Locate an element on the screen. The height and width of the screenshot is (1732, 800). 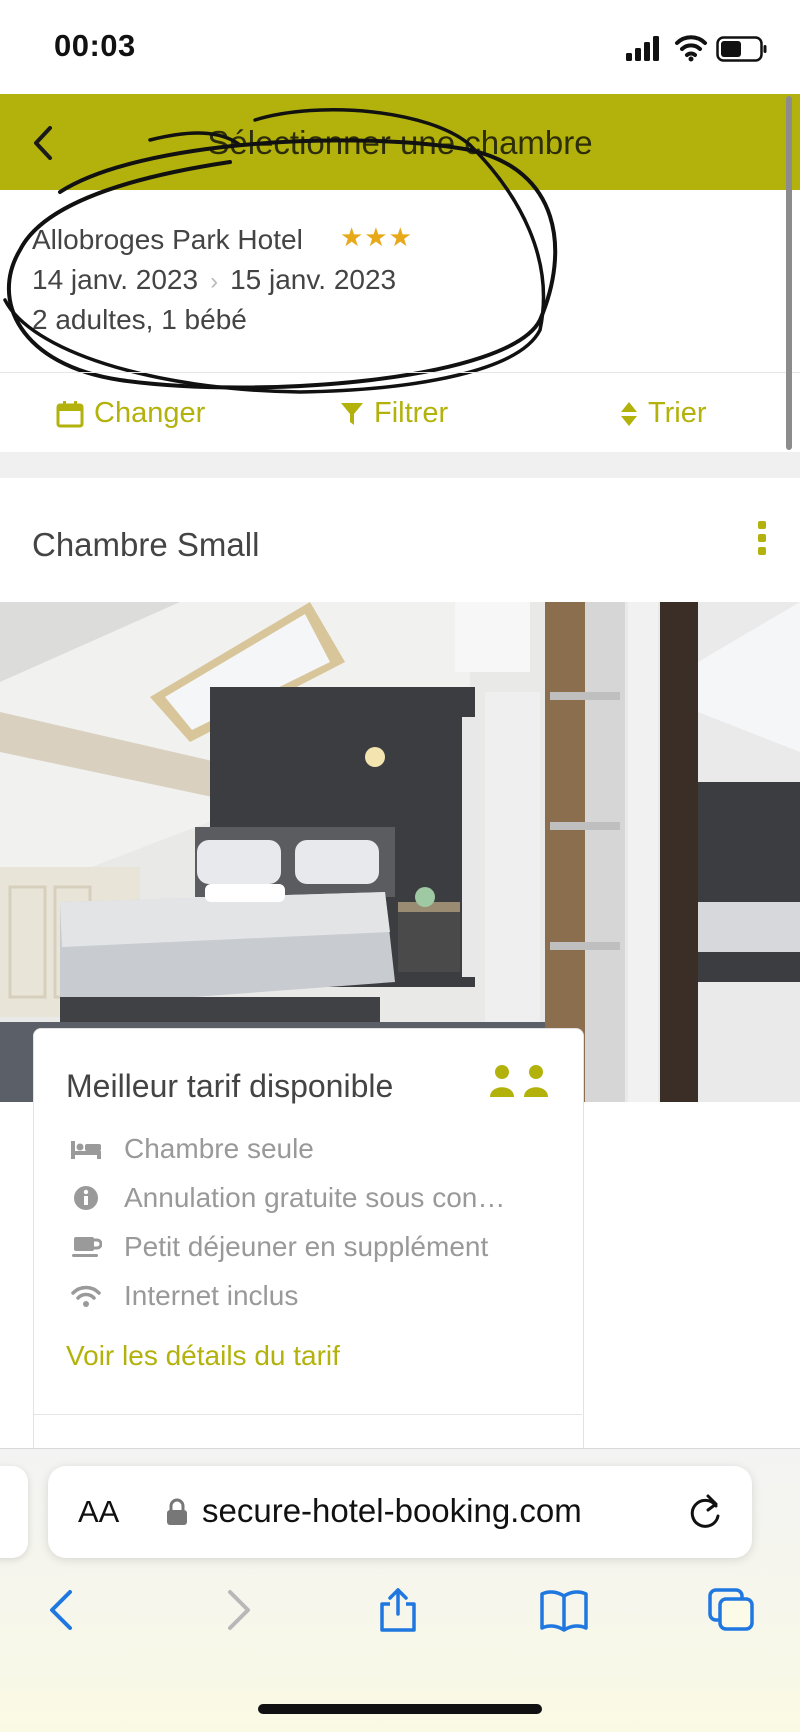
room-title: Chambre Small is located at coordinates (146, 544).